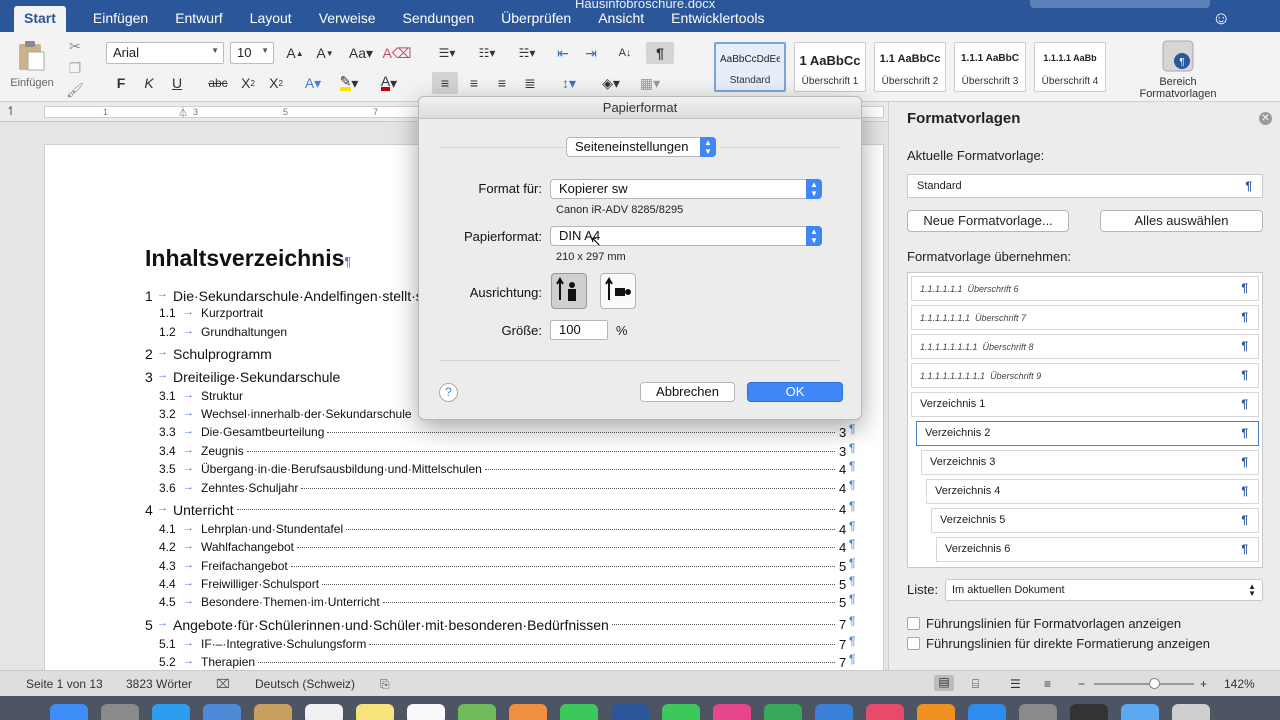 Image resolution: width=1280 pixels, height=720 pixels. What do you see at coordinates (650, 83) in the screenshot?
I see `borders-button: ▦▾` at bounding box center [650, 83].